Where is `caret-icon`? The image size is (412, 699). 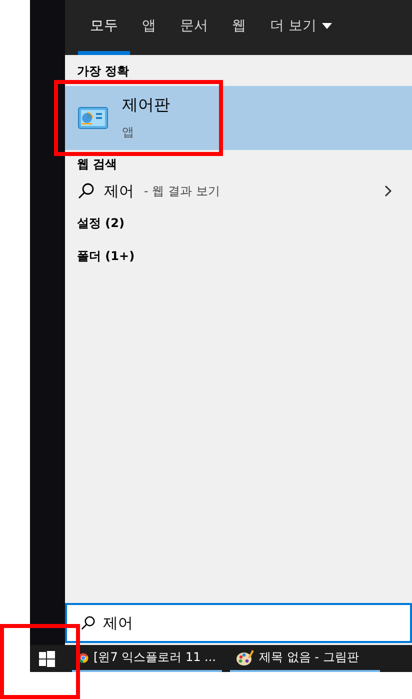
caret-icon is located at coordinates (327, 25).